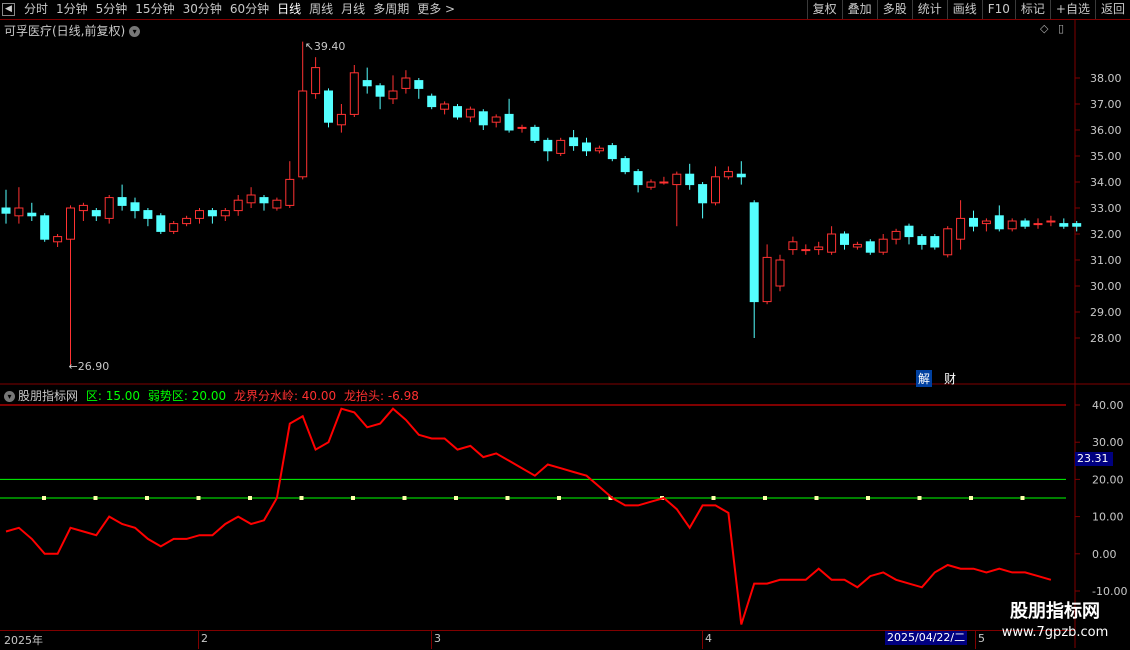  I want to click on low-mark-value: 26.90, so click(93, 366).